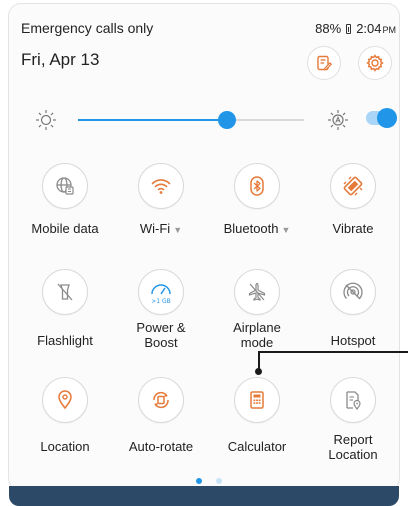 Image resolution: width=408 pixels, height=506 pixels. I want to click on clock: 2:04PM, so click(376, 28).